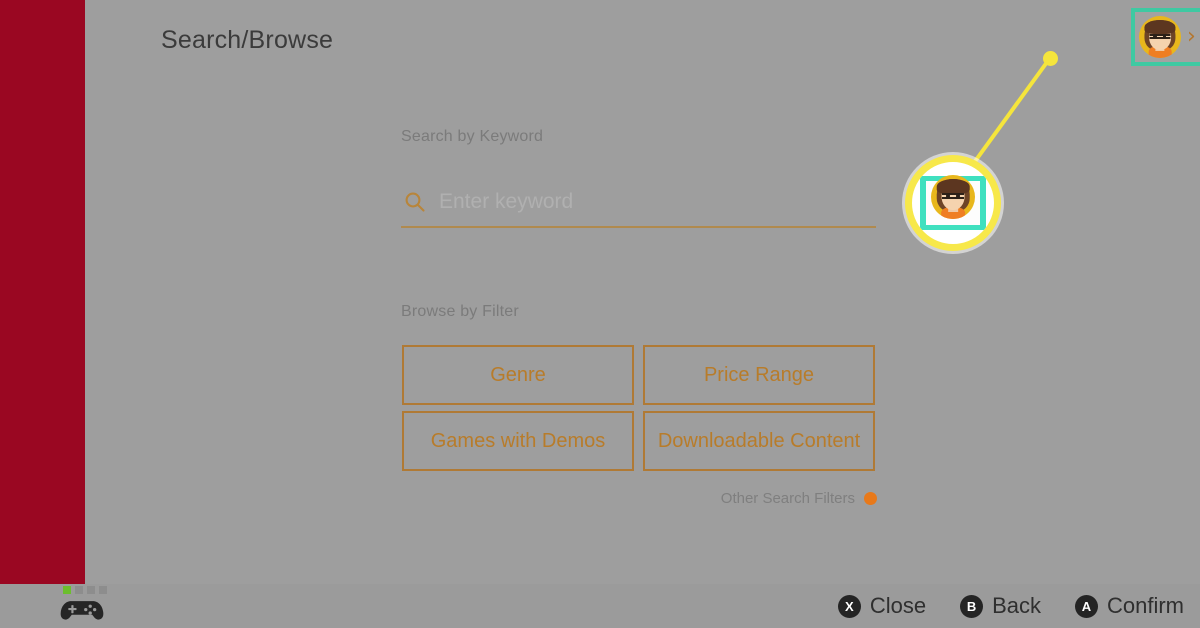 This screenshot has width=1200, height=628. Describe the element at coordinates (639, 498) in the screenshot. I see `other-search-filters-link: Other Search Filters` at that location.